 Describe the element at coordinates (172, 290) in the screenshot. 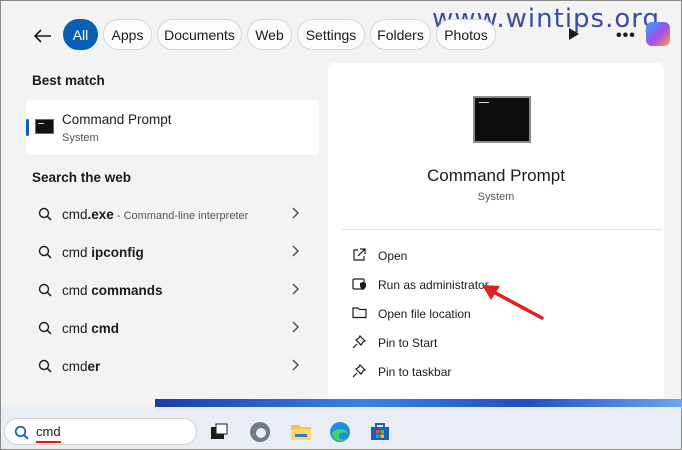

I see `web-result-row: cmd commands` at that location.